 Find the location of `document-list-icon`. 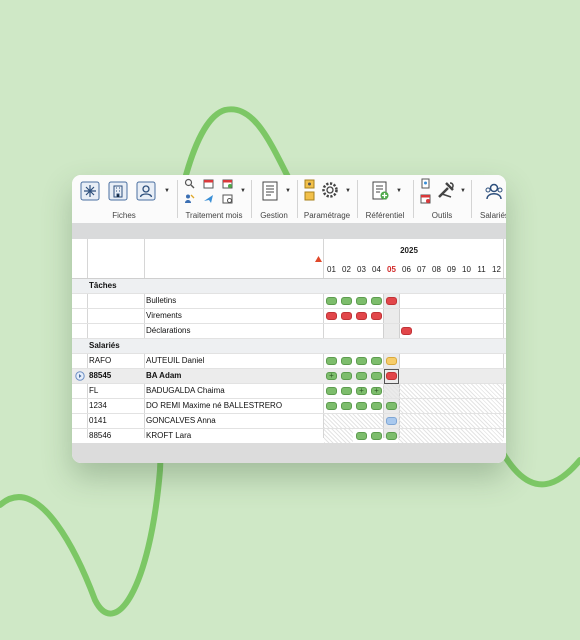

document-list-icon is located at coordinates (270, 191).